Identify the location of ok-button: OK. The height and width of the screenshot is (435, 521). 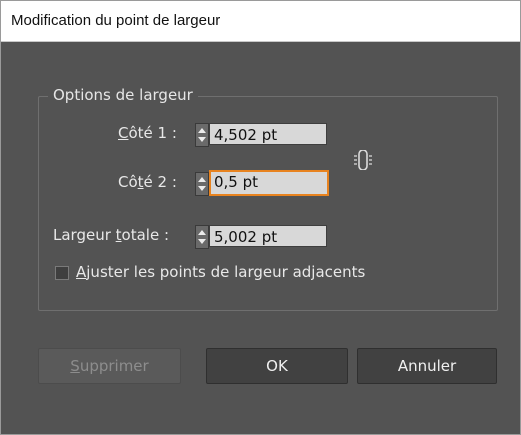
(277, 366).